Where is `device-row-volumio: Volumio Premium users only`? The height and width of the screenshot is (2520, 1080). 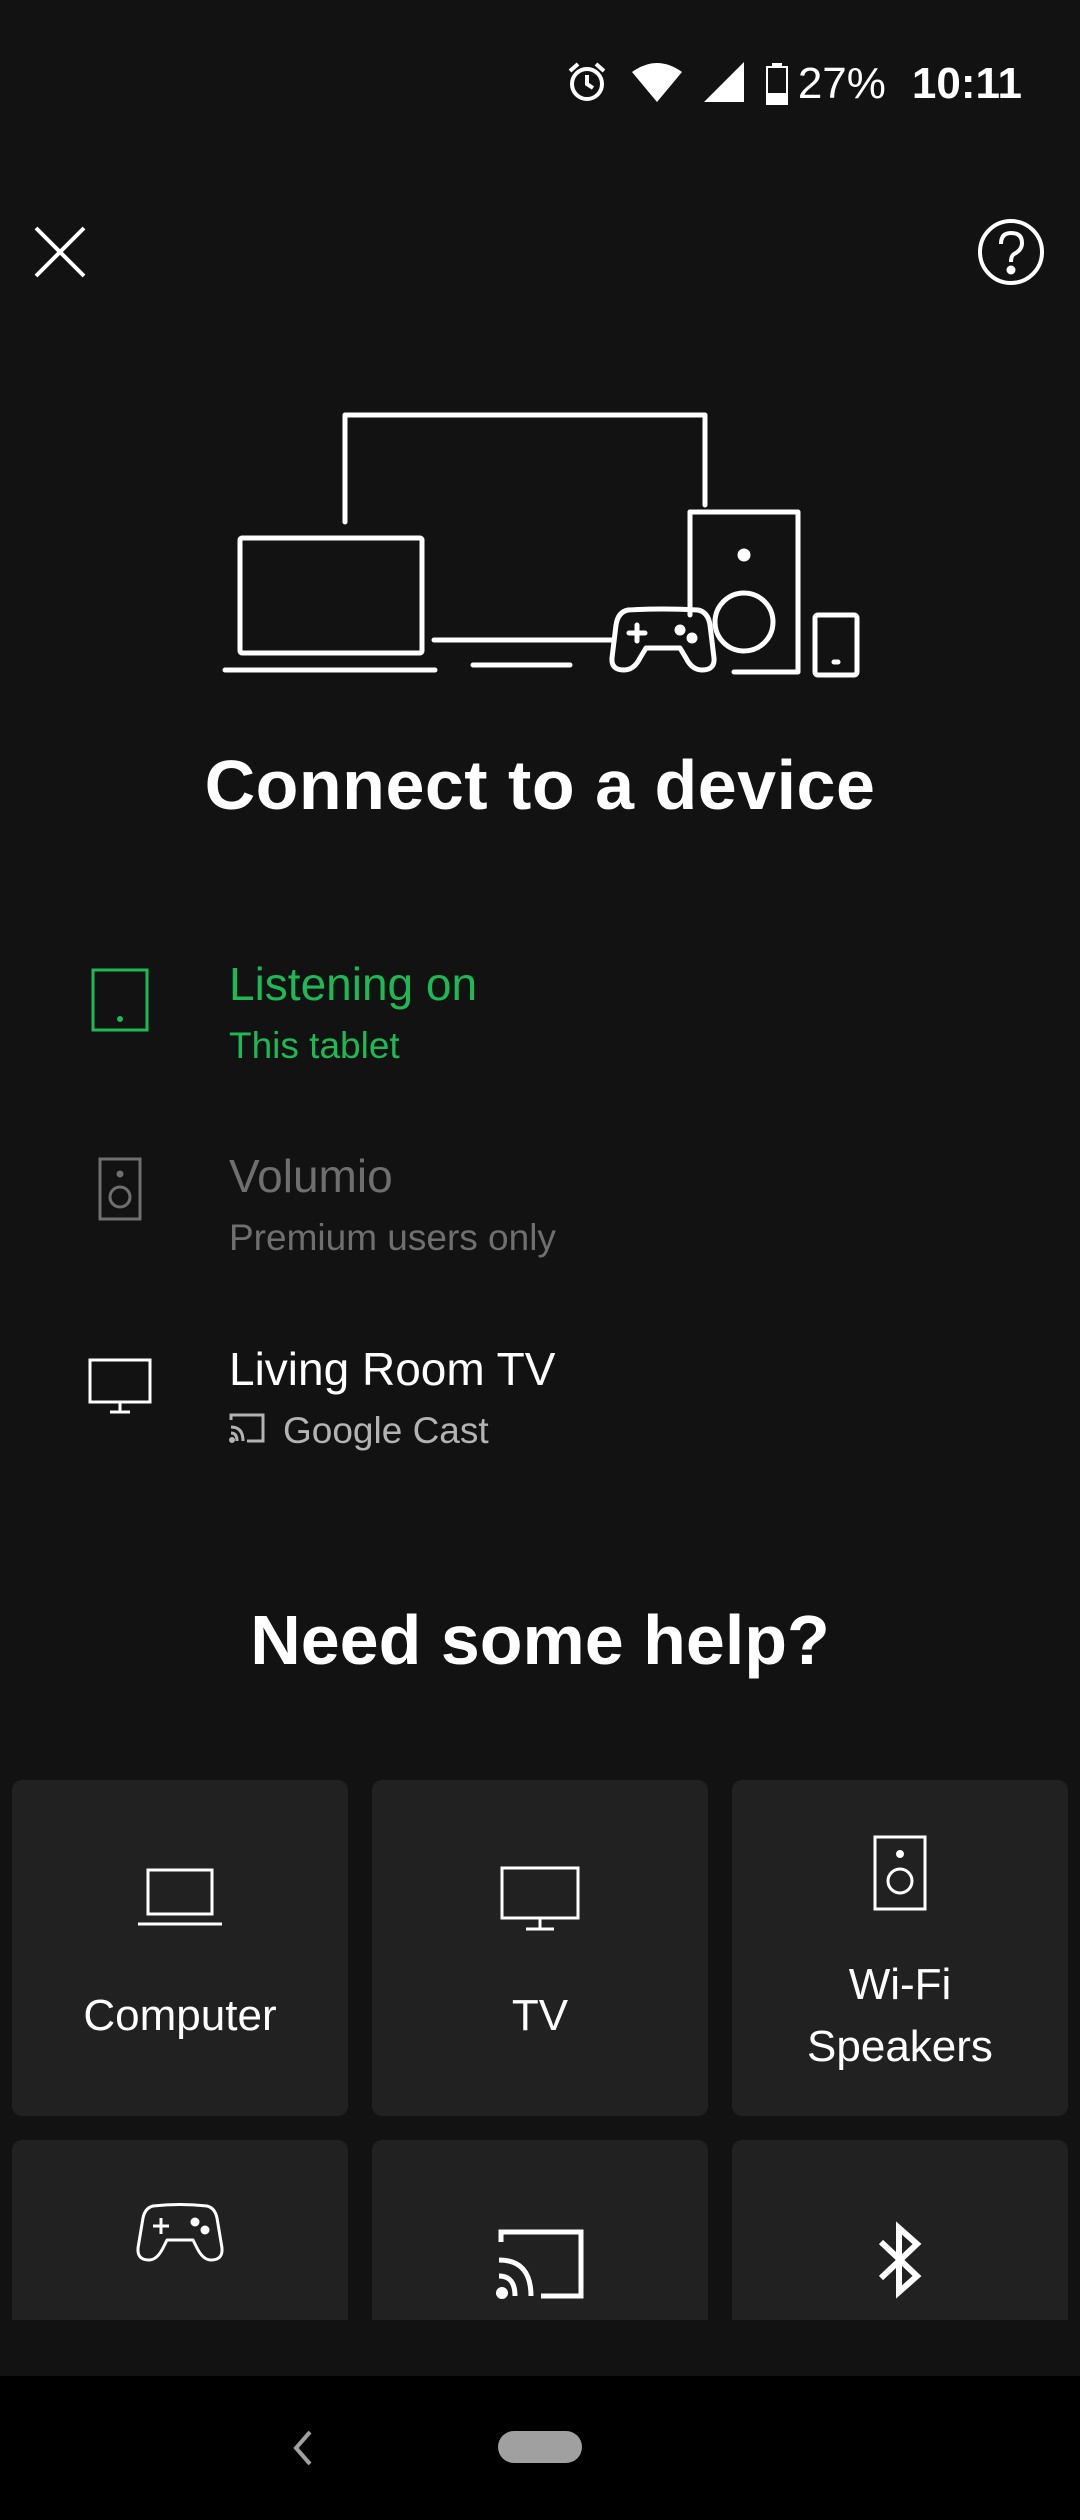
device-row-volumio: Volumio Premium users only is located at coordinates (540, 1233).